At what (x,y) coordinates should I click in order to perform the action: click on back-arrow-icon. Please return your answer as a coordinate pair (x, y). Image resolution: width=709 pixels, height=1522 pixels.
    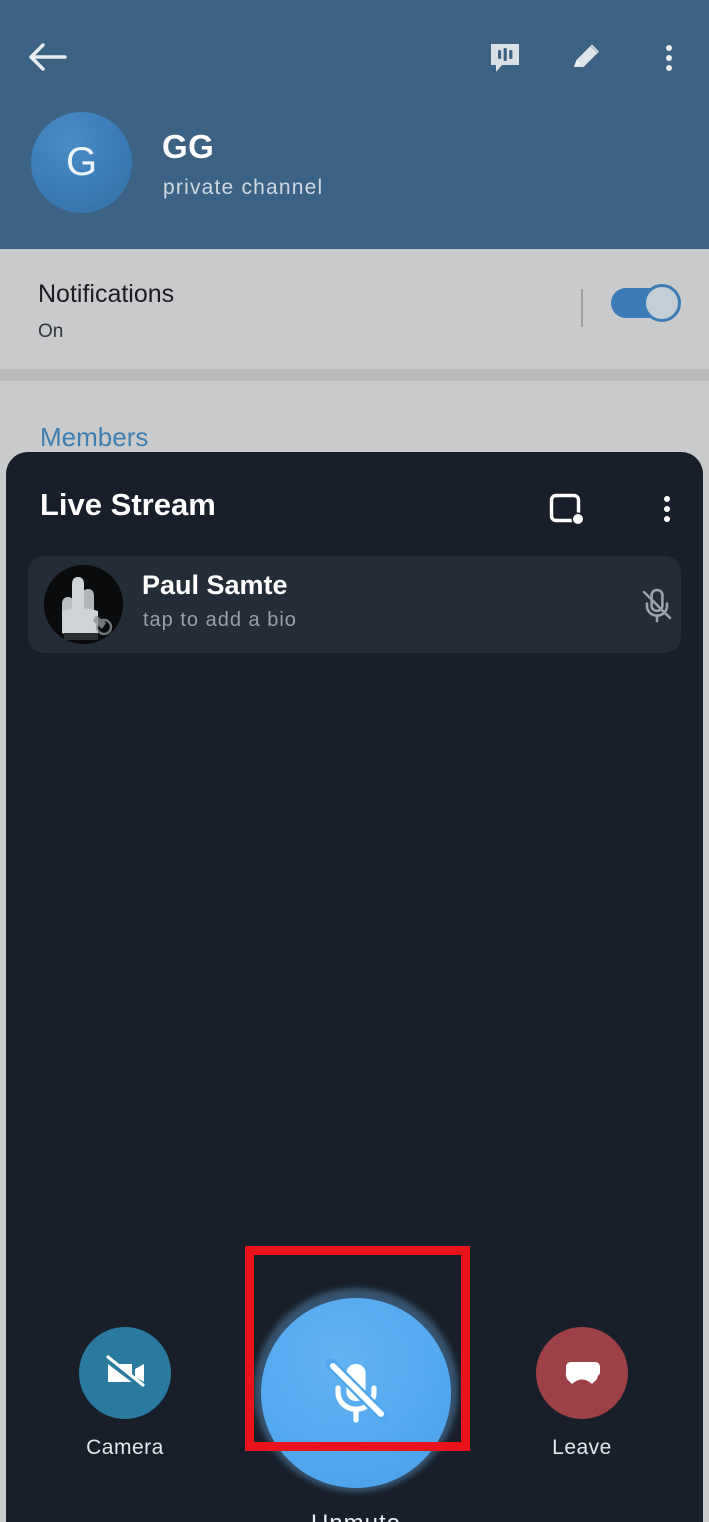
    Looking at the image, I should click on (48, 57).